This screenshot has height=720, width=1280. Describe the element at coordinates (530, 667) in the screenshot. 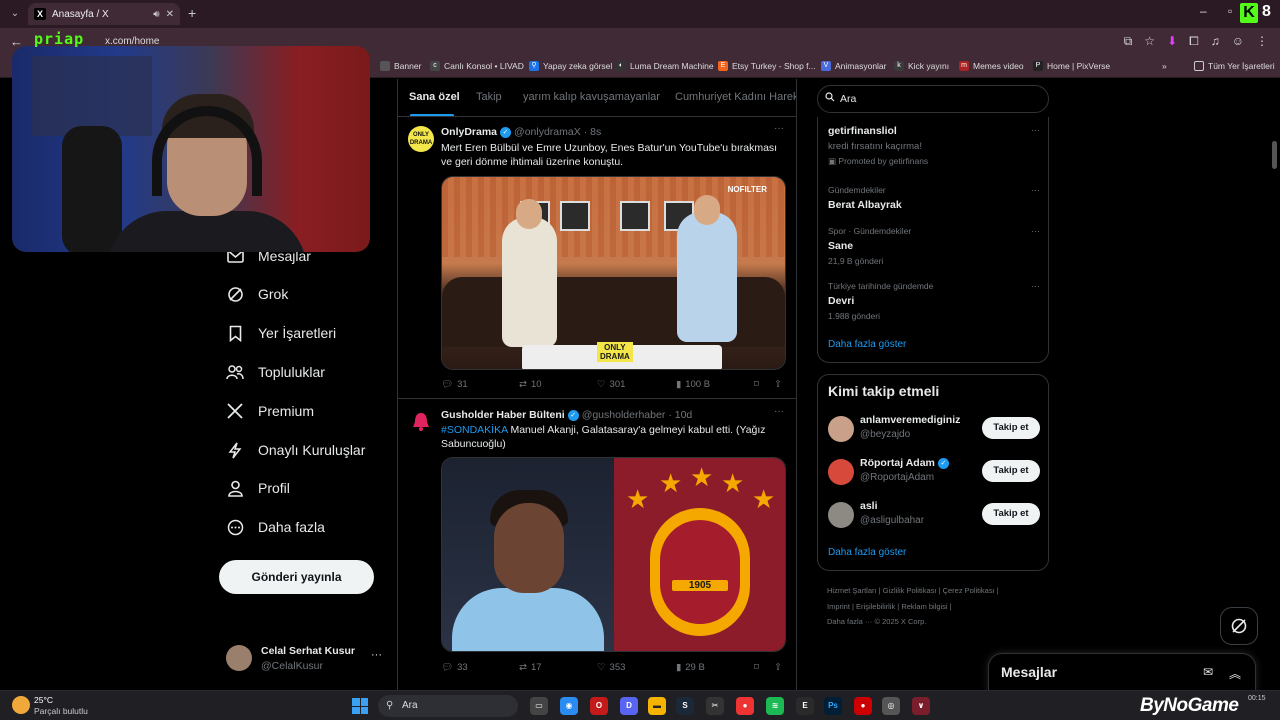

I see `repost-button: ⇄ 17` at that location.